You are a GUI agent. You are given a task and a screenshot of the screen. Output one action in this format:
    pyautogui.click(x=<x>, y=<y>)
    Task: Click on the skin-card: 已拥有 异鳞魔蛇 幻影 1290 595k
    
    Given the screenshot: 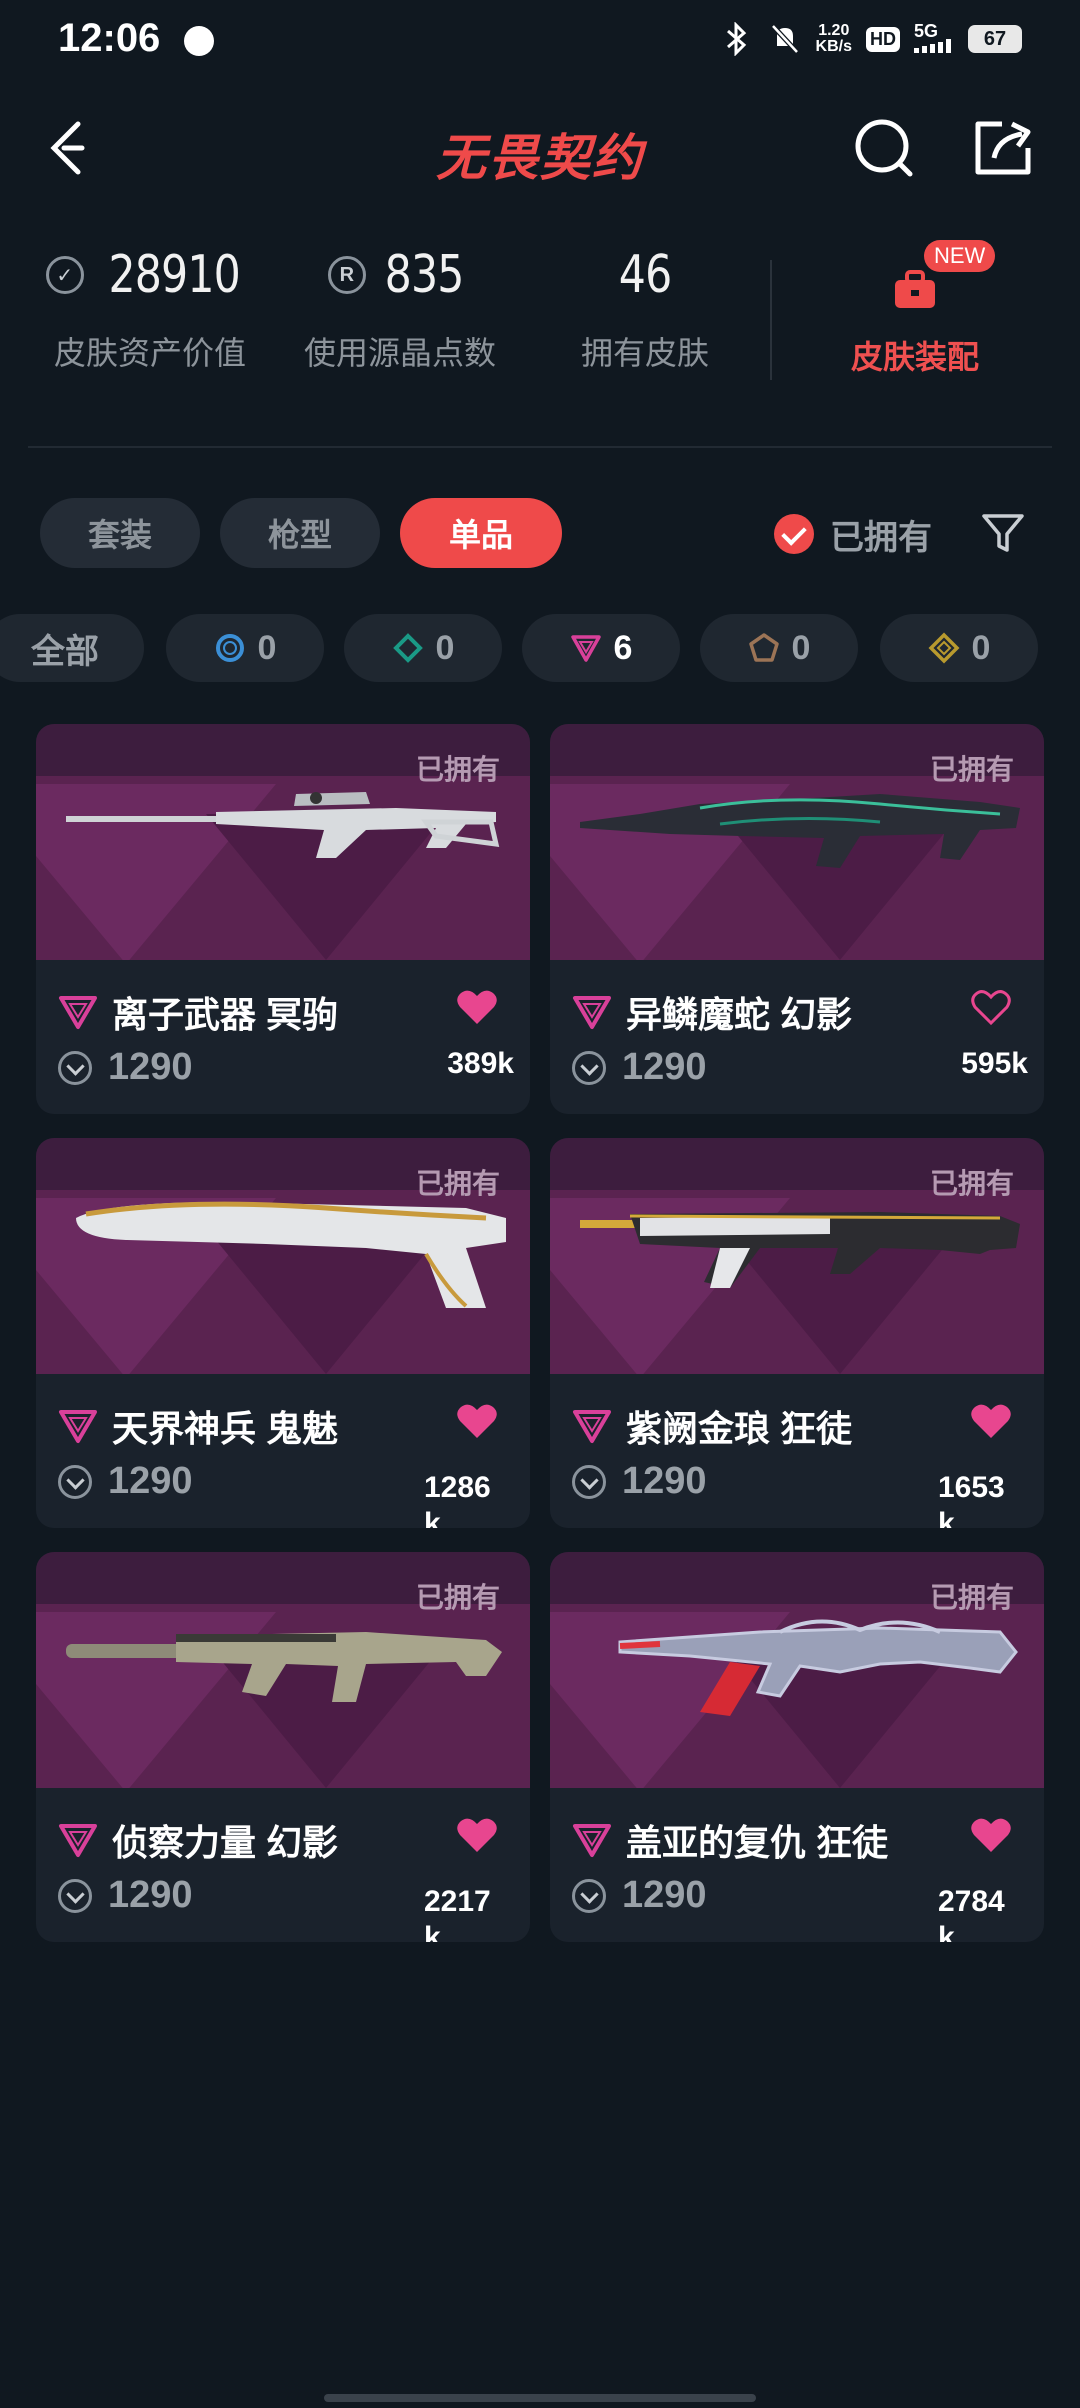 What is the action you would take?
    pyautogui.click(x=797, y=919)
    